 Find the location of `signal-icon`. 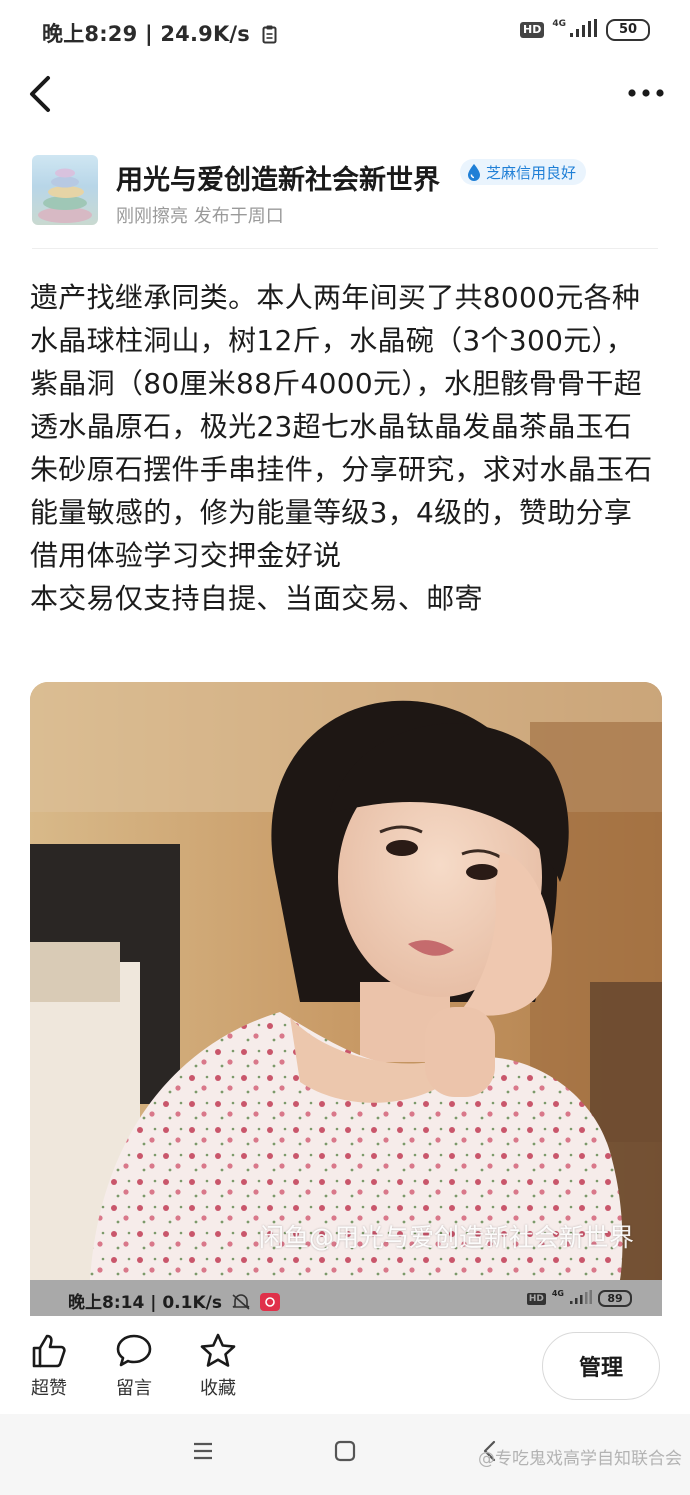

signal-icon is located at coordinates (584, 30).